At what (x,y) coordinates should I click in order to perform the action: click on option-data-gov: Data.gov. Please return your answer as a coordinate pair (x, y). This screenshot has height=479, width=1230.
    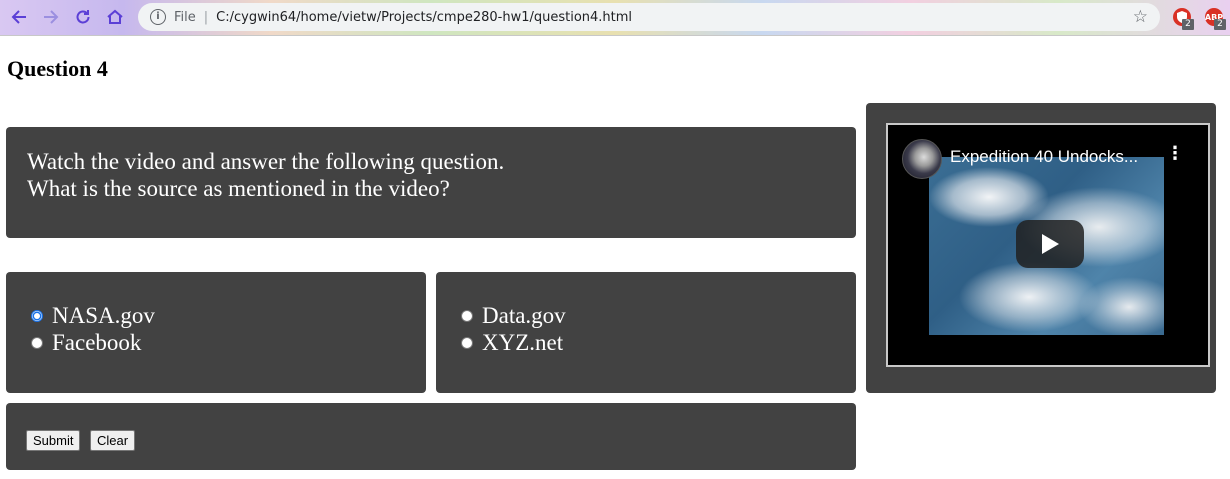
    Looking at the image, I should click on (513, 315).